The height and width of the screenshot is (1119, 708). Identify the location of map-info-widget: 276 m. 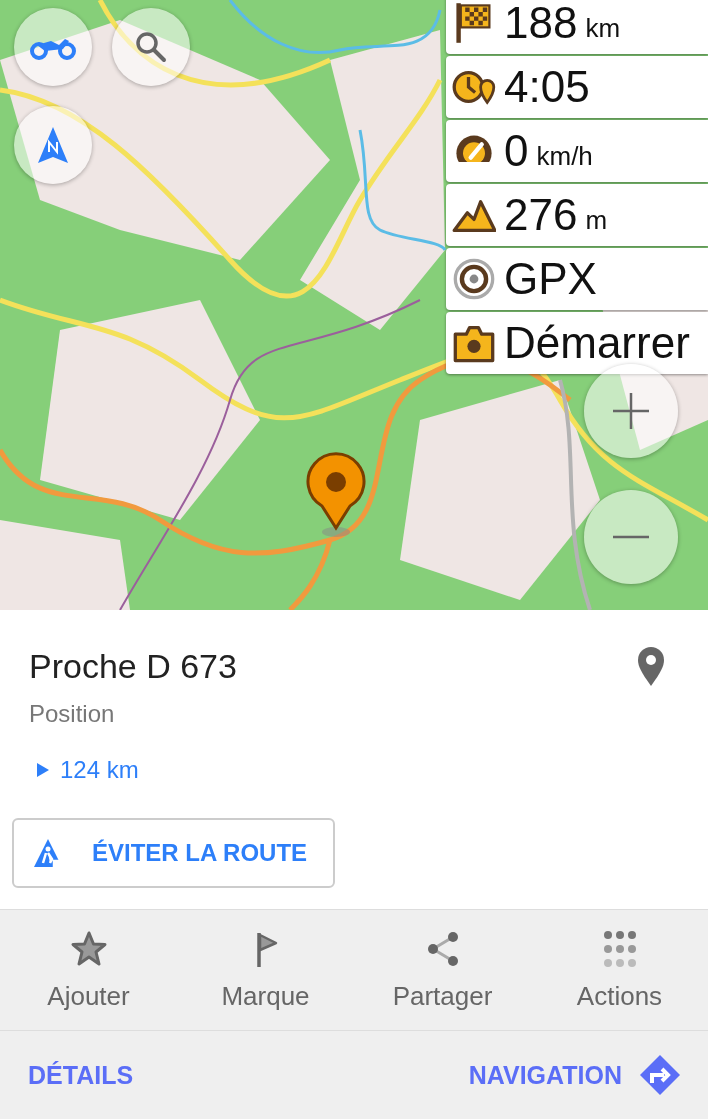
(577, 215).